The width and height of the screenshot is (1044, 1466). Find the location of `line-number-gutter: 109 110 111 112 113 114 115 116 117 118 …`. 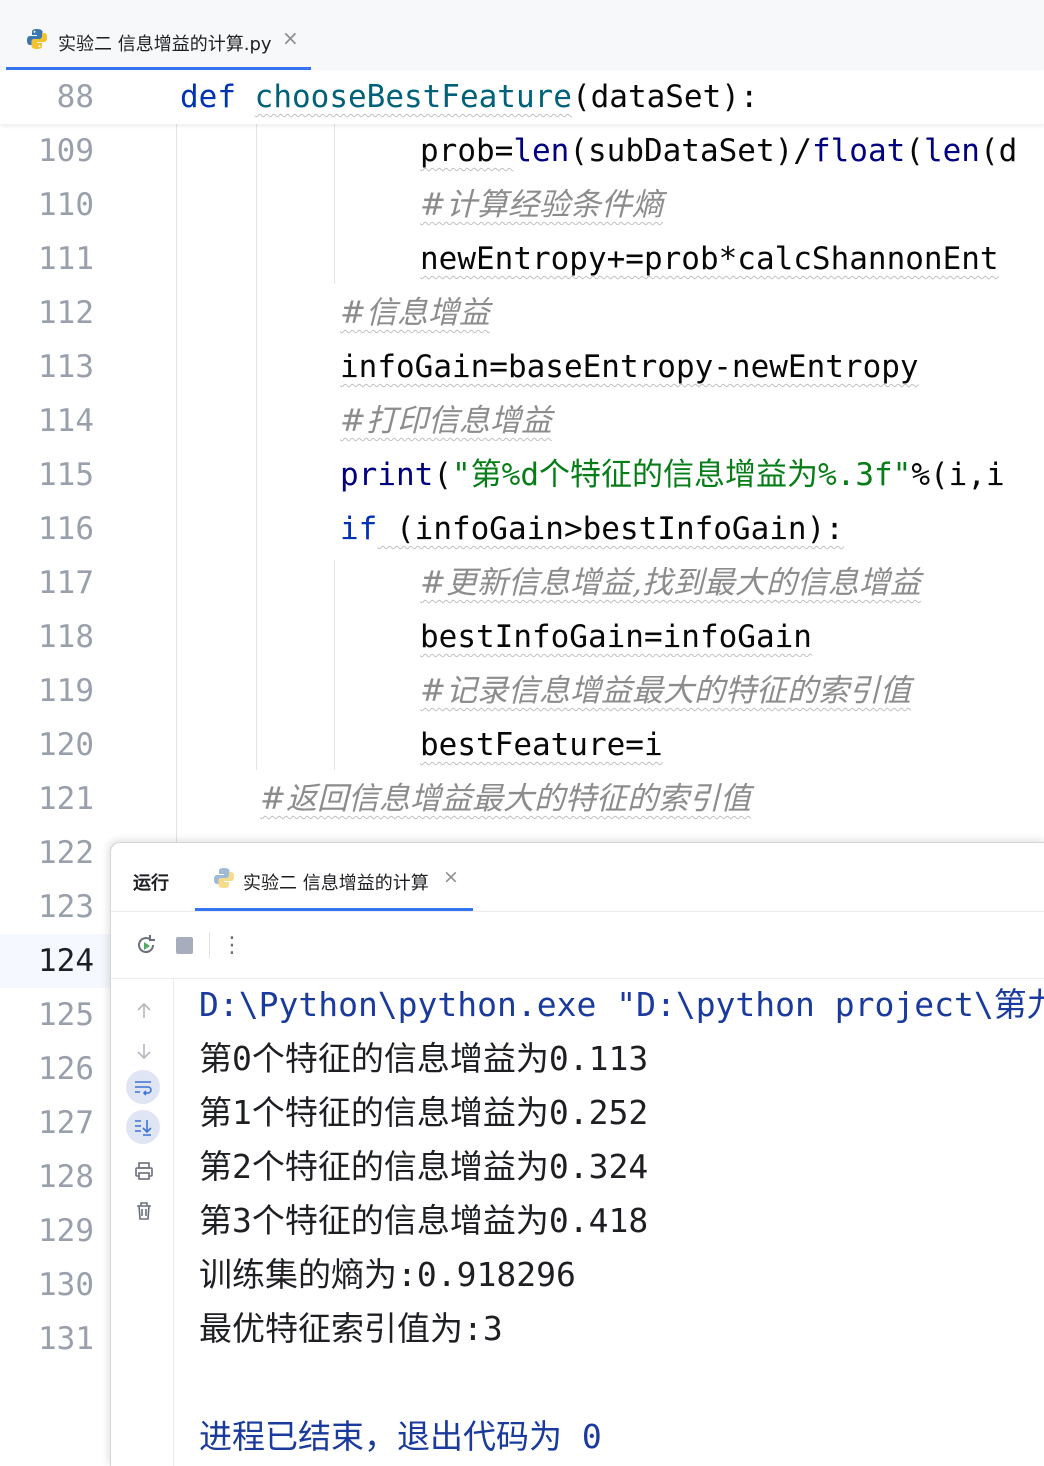

line-number-gutter: 109 110 111 112 113 114 115 116 117 118 … is located at coordinates (55, 767).